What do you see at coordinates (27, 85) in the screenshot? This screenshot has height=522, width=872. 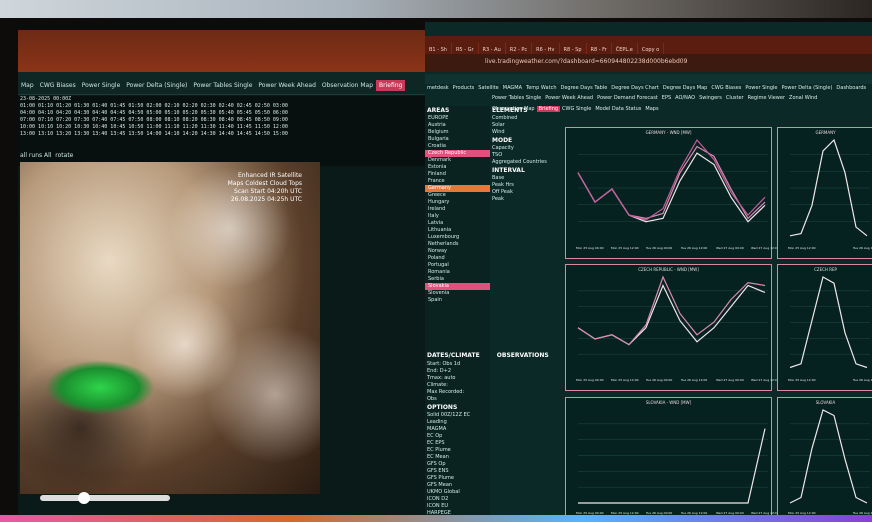 I see `nav-item: Map` at bounding box center [27, 85].